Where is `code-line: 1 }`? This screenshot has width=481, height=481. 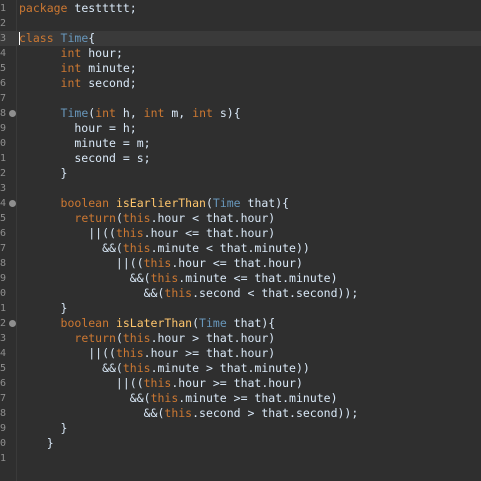 code-line: 1 } is located at coordinates (240, 308).